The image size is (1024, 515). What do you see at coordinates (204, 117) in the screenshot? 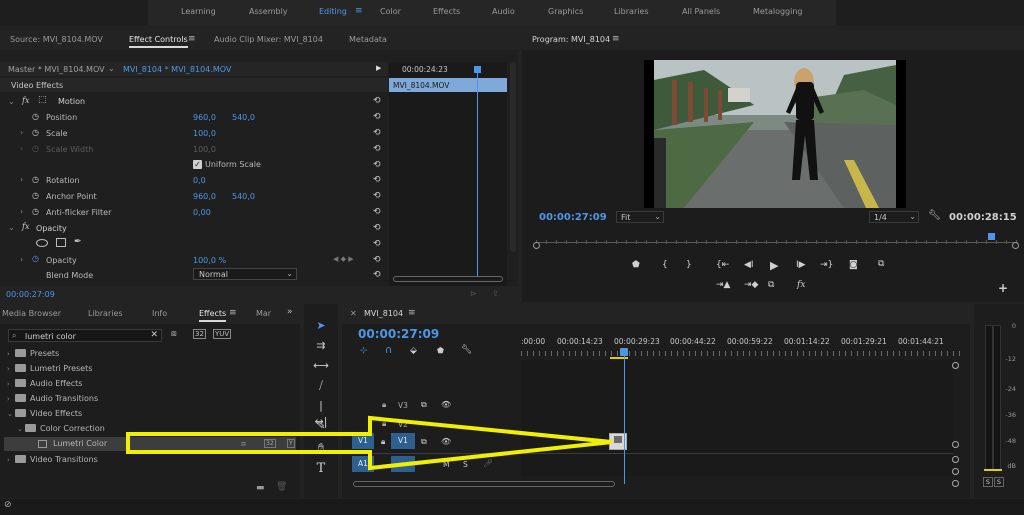
I see `prop-position-x: 960,0` at bounding box center [204, 117].